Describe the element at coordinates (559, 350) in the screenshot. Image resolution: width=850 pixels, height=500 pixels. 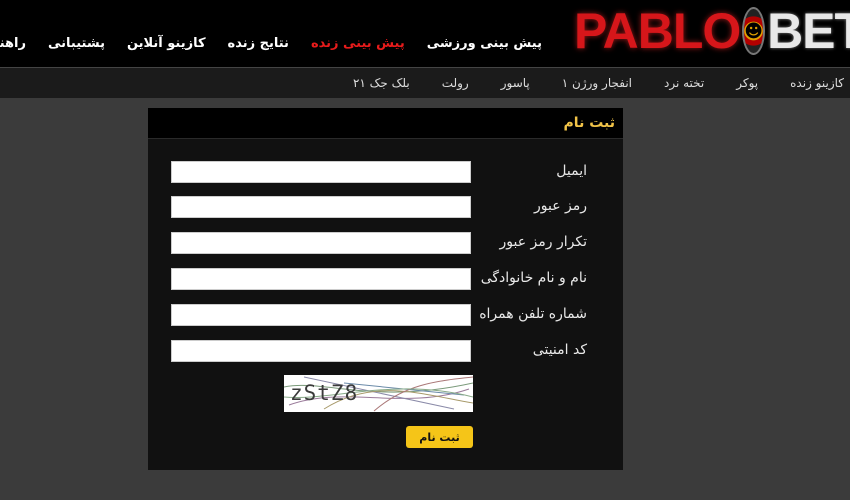
I see `security-code-label: کد امنیتی` at that location.